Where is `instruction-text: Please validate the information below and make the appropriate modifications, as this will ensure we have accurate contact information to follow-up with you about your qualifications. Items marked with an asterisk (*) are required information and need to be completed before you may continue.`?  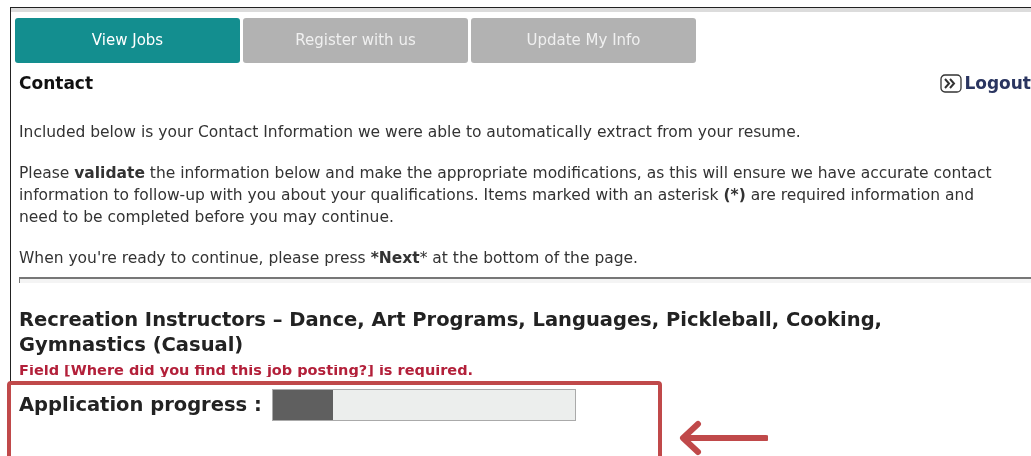 instruction-text: Please validate the information below and make the appropriate modifications, as this will ensure we have accurate contact information to follow-up with you about your qualifications. Items marked with an asterisk (*) are required information and need to be completed before you may continue. is located at coordinates (506, 195).